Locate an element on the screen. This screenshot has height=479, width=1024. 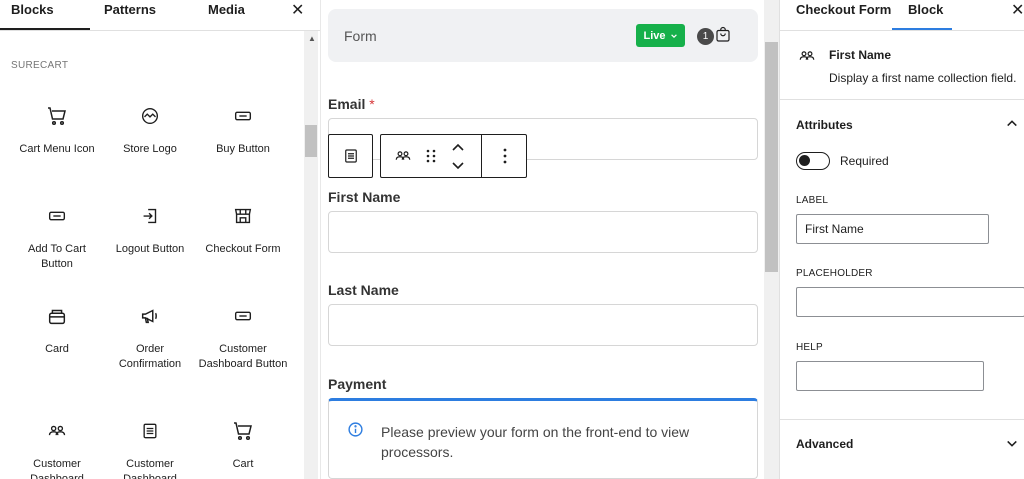
placeholder-field-caption: PLACEHOLDER is located at coordinates (834, 273).